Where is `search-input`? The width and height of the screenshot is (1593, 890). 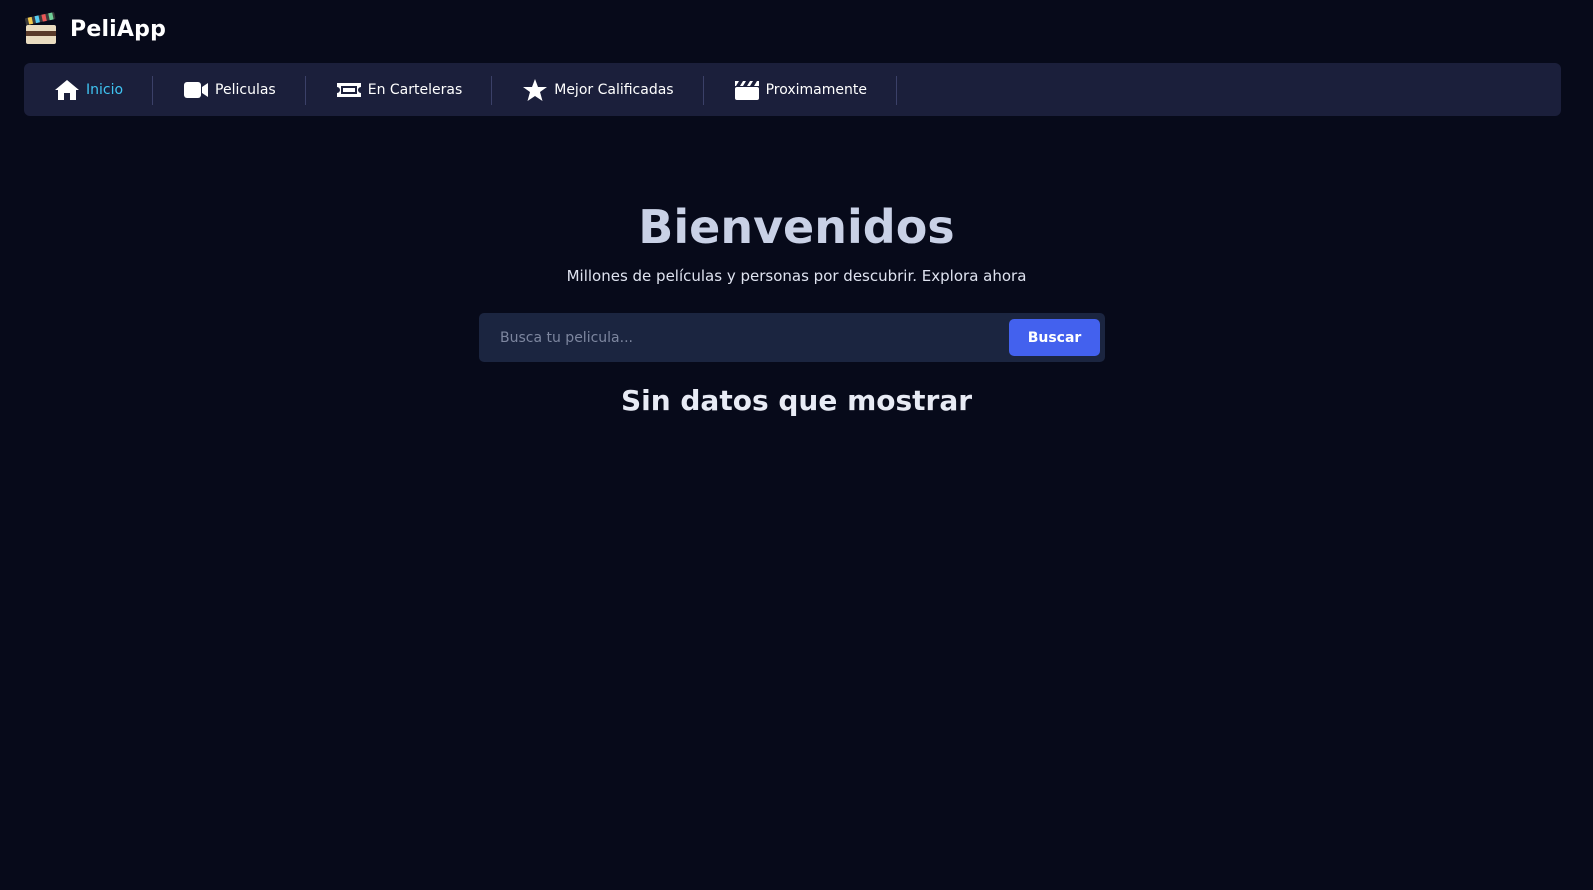 search-input is located at coordinates (754, 337).